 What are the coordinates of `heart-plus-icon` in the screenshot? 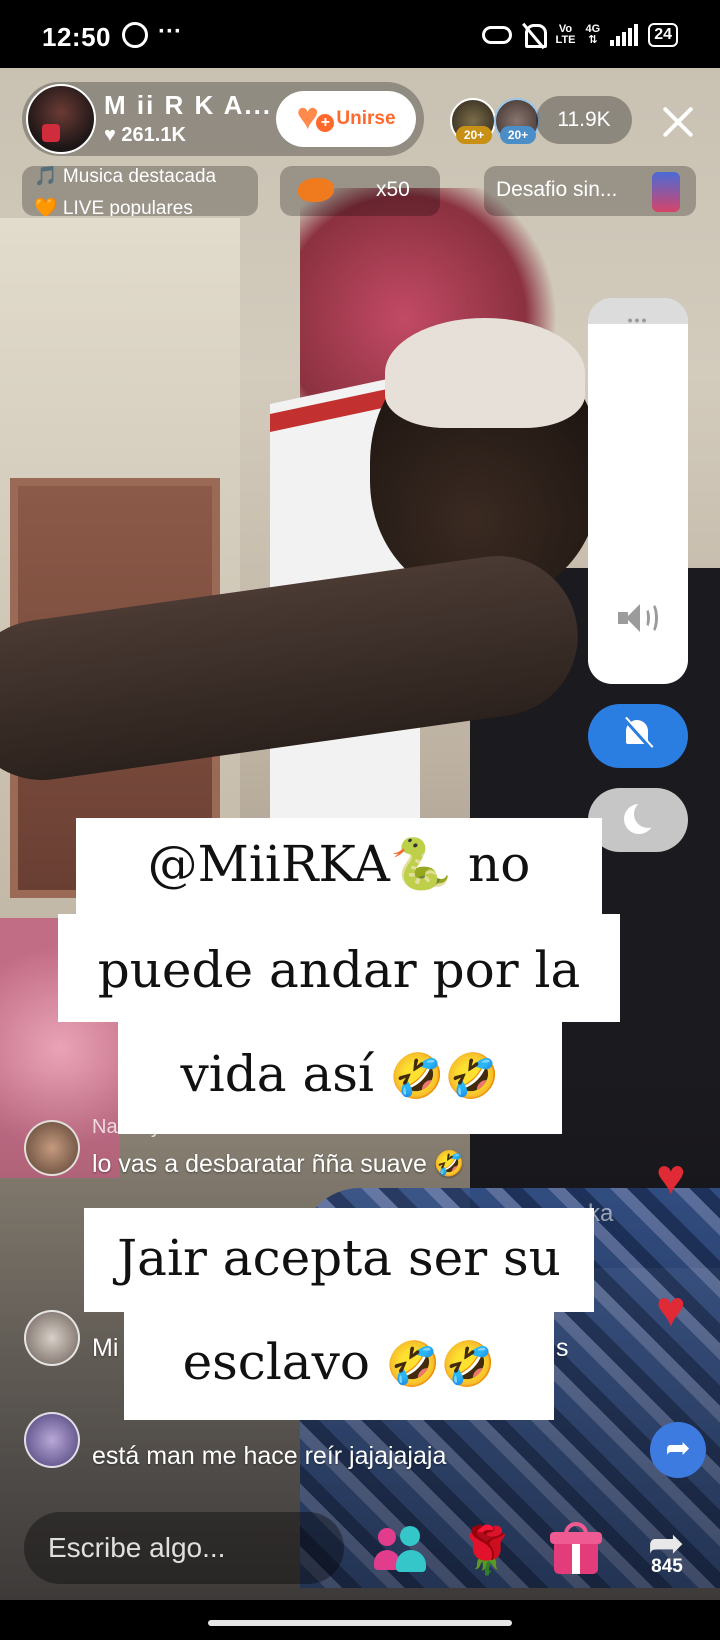 It's located at (315, 117).